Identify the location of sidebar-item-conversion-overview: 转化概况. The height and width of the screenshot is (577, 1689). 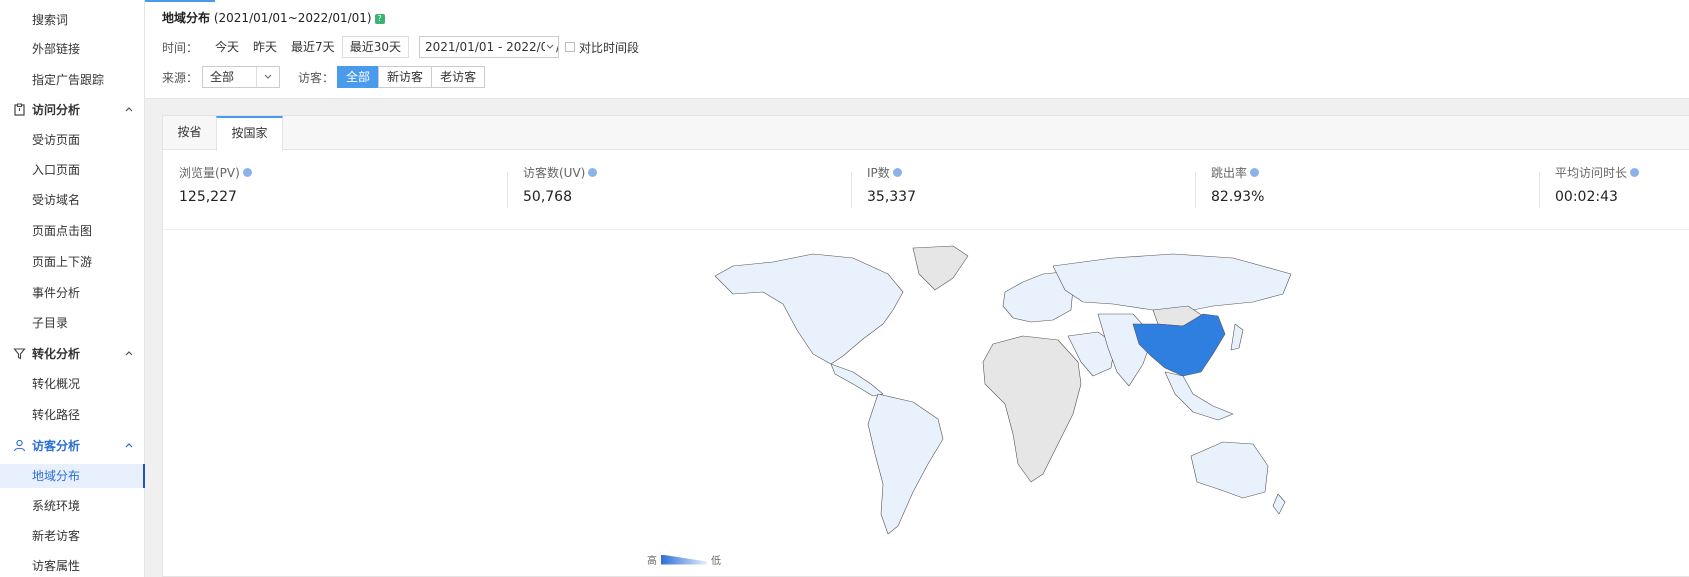
(72, 384).